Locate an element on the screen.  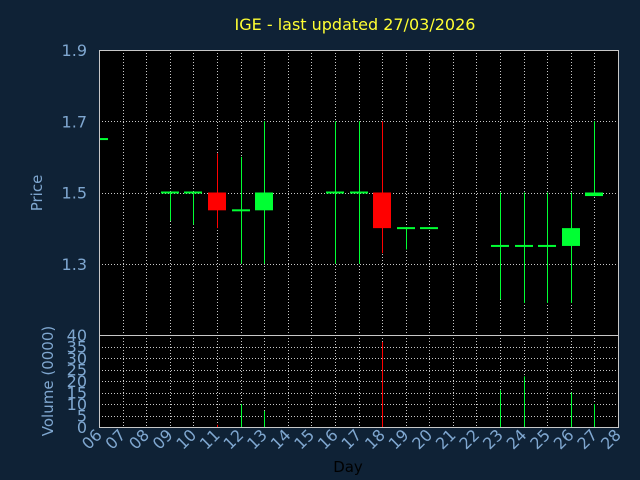
price-tick-label: 1.7 is located at coordinates (74, 121).